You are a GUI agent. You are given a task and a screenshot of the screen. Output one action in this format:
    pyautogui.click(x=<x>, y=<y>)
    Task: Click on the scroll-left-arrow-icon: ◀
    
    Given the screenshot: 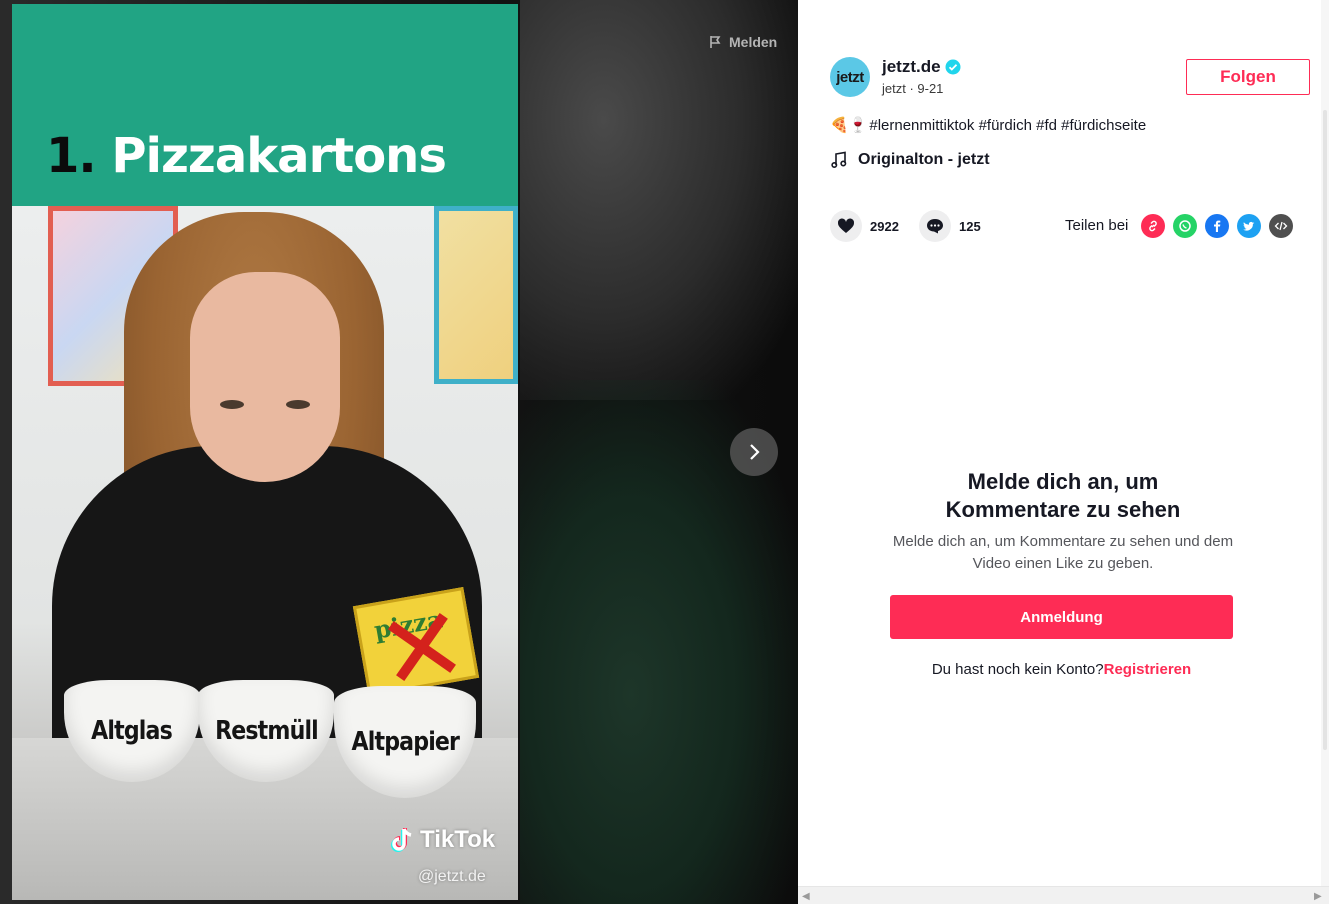 What is the action you would take?
    pyautogui.click(x=806, y=896)
    